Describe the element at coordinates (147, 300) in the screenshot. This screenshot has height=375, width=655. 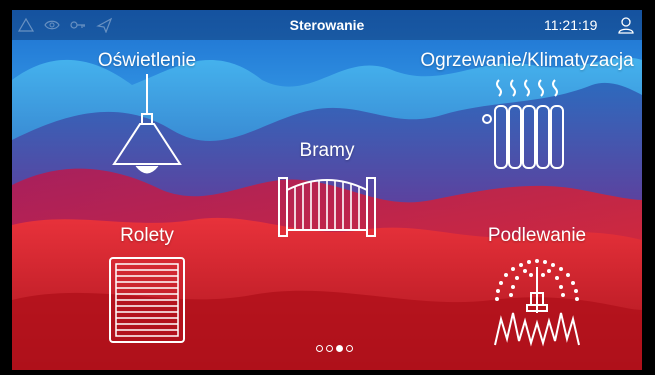
I see `blinds-icon` at that location.